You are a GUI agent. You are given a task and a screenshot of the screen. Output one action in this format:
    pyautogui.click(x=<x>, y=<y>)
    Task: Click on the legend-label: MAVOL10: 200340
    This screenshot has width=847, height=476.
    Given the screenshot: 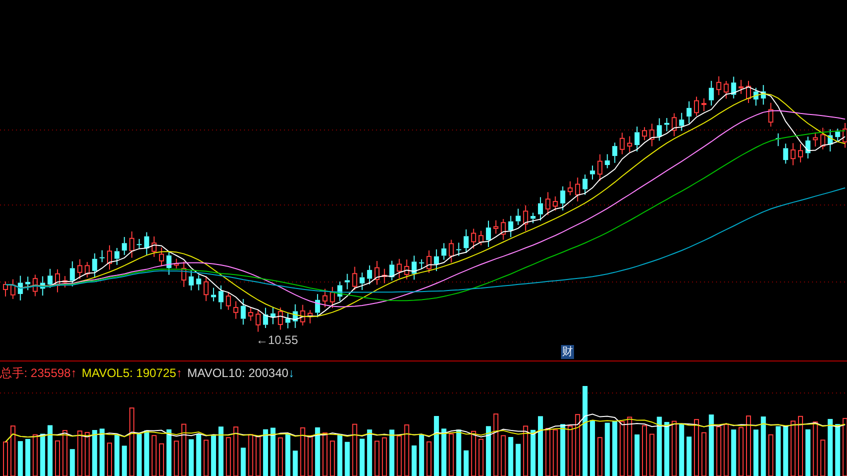 What is the action you would take?
    pyautogui.click(x=237, y=373)
    